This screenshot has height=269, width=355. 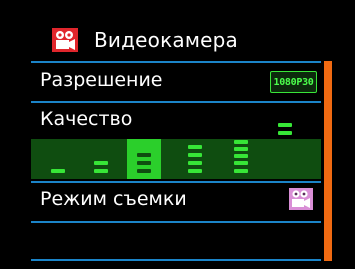 What do you see at coordinates (65, 40) in the screenshot?
I see `video-camera-icon` at bounding box center [65, 40].